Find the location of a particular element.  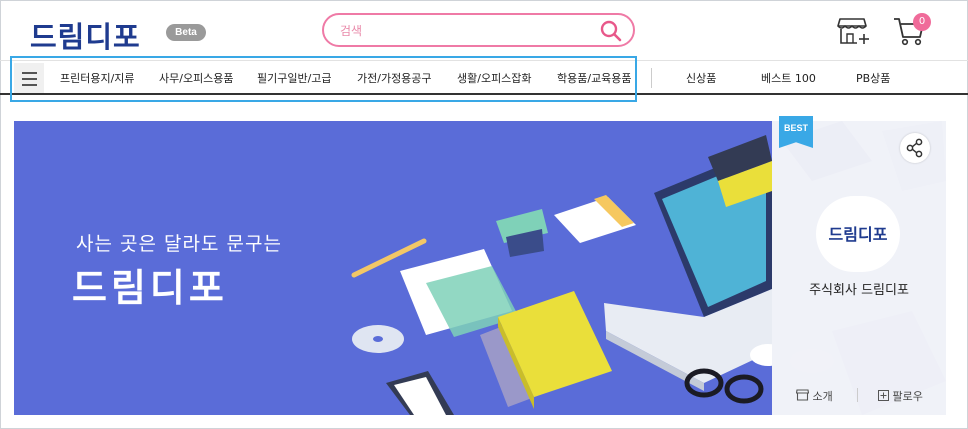

seller-logo: 드림디포 is located at coordinates (858, 234).